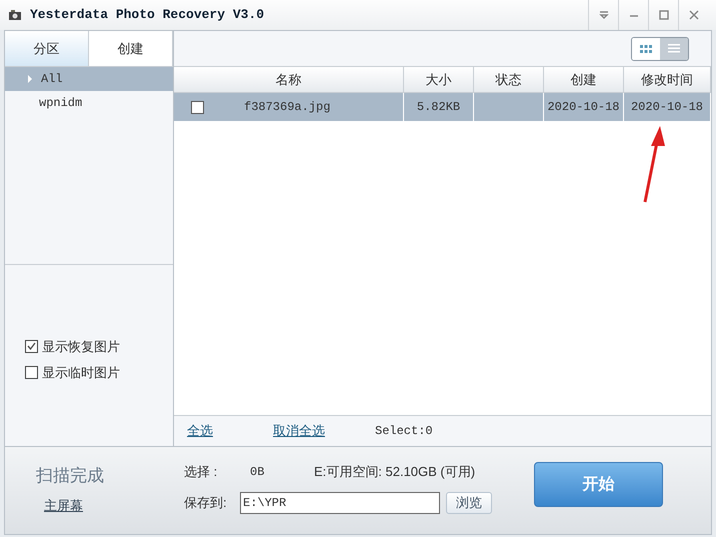 This screenshot has width=716, height=537. Describe the element at coordinates (70, 476) in the screenshot. I see `scan-status: 扫描完成` at that location.